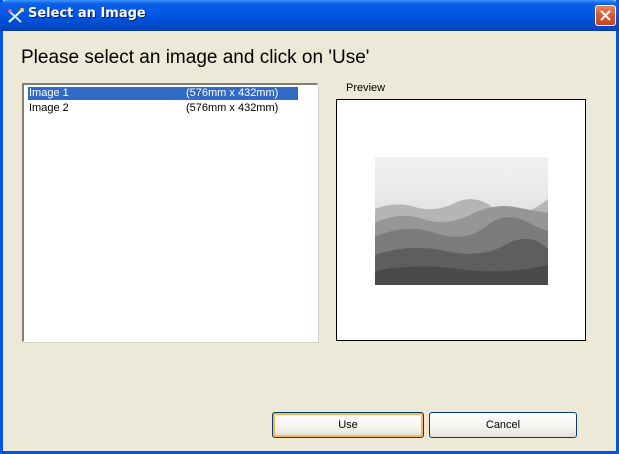 The width and height of the screenshot is (619, 454). Describe the element at coordinates (163, 93) in the screenshot. I see `list-item-image-1: Image 1 (576mm x 432mm)` at that location.